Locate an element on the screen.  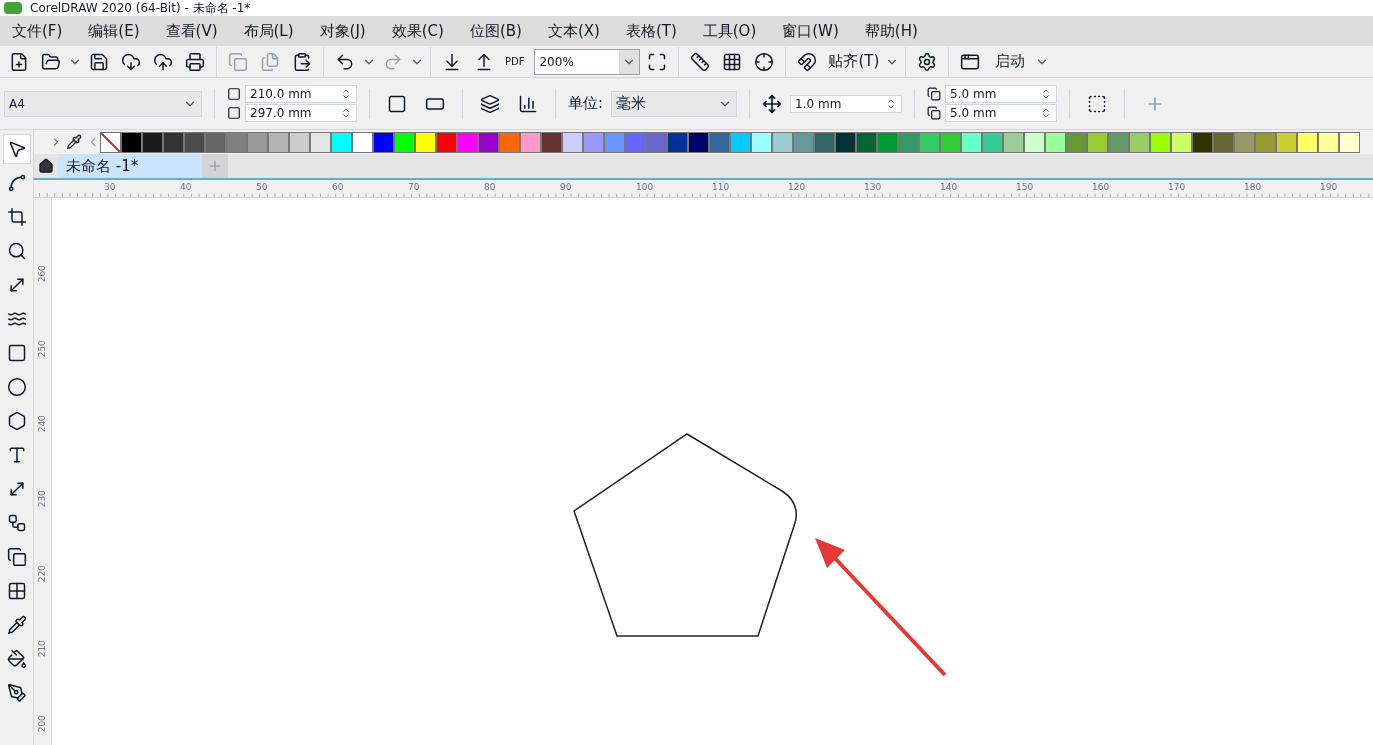
wave-icon is located at coordinates (16, 319).